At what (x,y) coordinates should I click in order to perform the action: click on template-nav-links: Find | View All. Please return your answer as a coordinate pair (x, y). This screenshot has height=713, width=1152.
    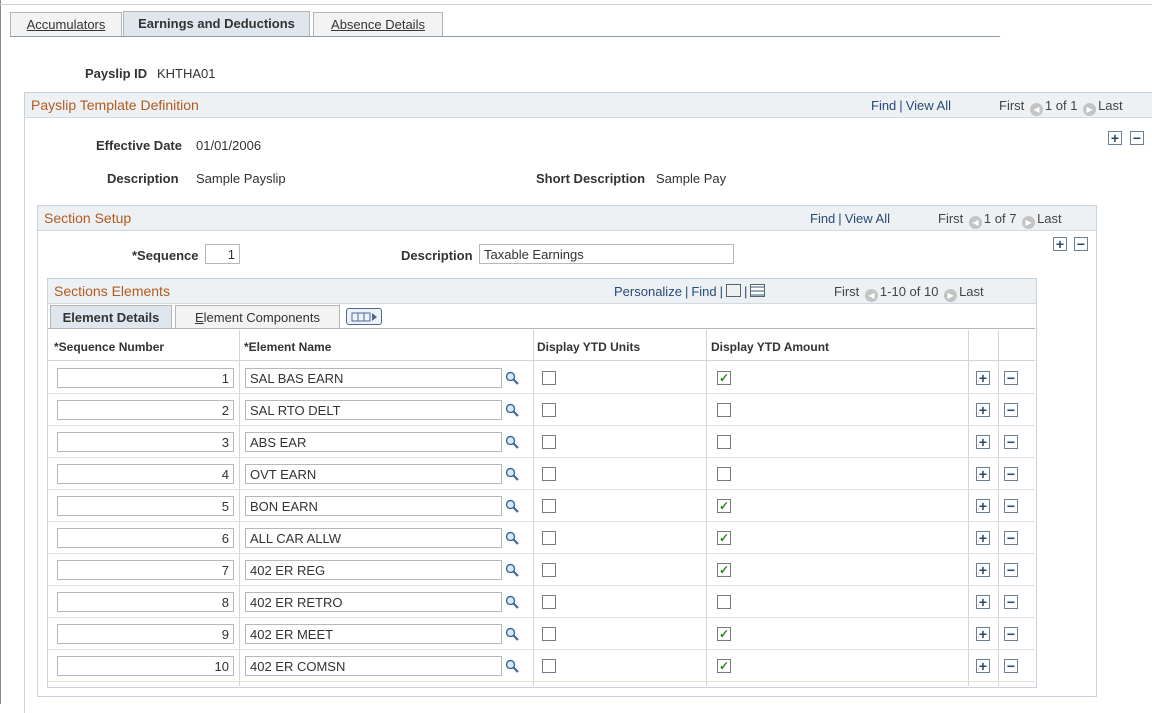
    Looking at the image, I should click on (911, 105).